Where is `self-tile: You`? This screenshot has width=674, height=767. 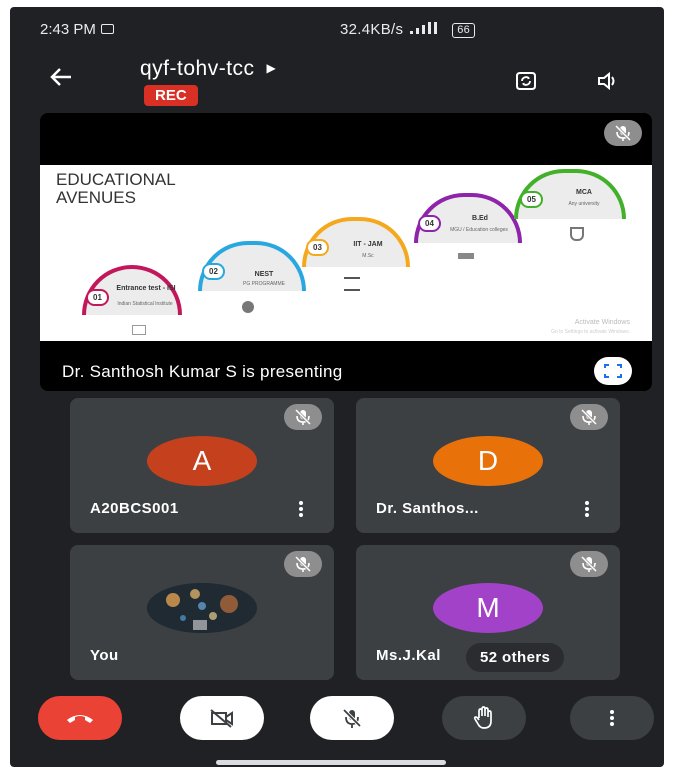 self-tile: You is located at coordinates (202, 612).